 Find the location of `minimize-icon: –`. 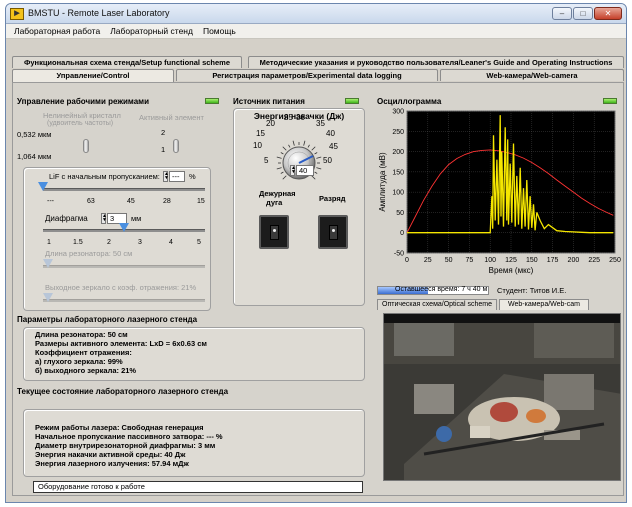

minimize-icon: – is located at coordinates (562, 13).